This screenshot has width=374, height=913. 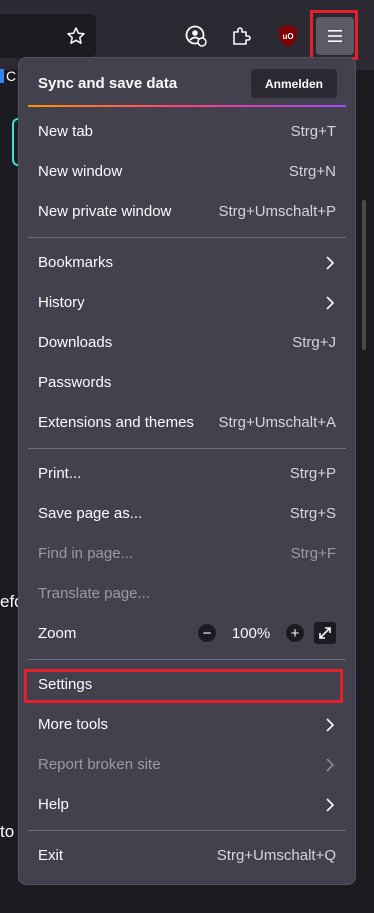 I want to click on star-icon, so click(x=76, y=36).